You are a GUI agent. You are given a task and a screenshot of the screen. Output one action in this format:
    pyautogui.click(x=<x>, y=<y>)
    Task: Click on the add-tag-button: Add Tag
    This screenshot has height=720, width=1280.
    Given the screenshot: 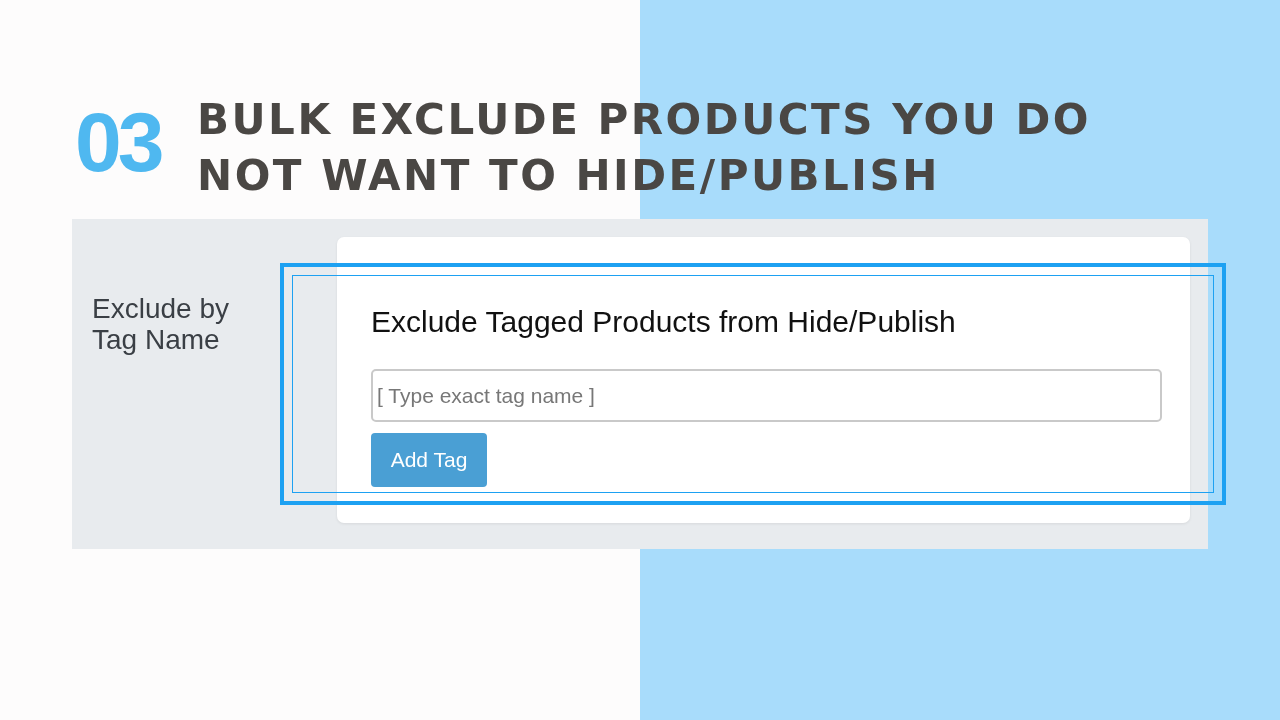 What is the action you would take?
    pyautogui.click(x=429, y=460)
    